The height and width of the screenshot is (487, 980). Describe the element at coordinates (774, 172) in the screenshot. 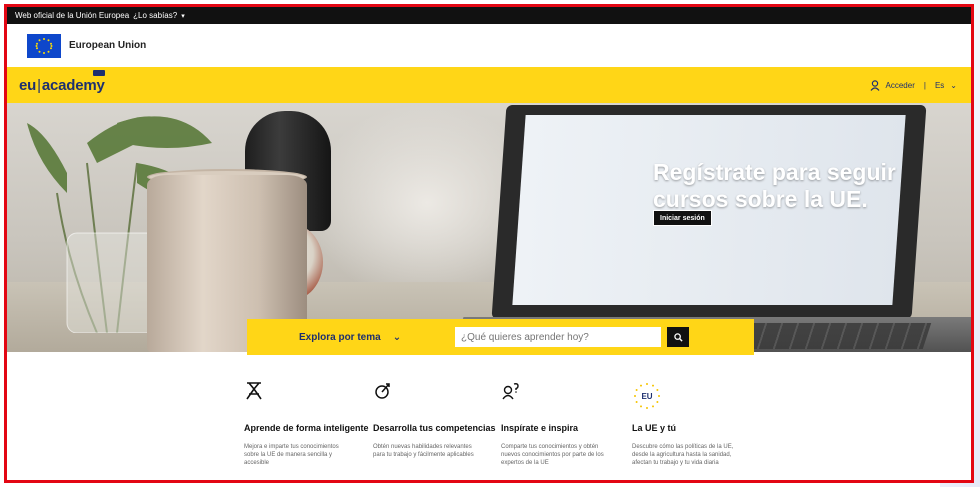

I see `hero-heading-line1: Regístrate para seguir` at that location.